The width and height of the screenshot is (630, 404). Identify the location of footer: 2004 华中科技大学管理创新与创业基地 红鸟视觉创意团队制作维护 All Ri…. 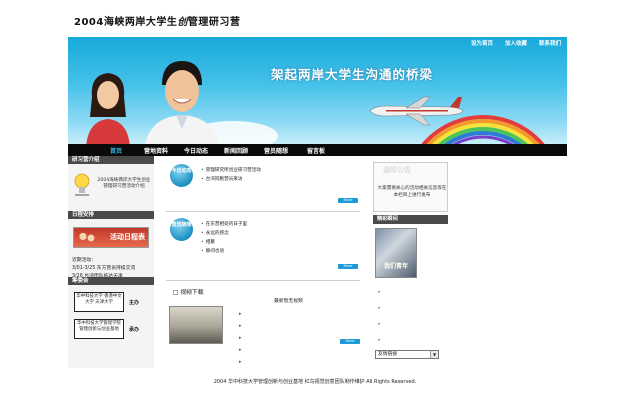
(315, 382).